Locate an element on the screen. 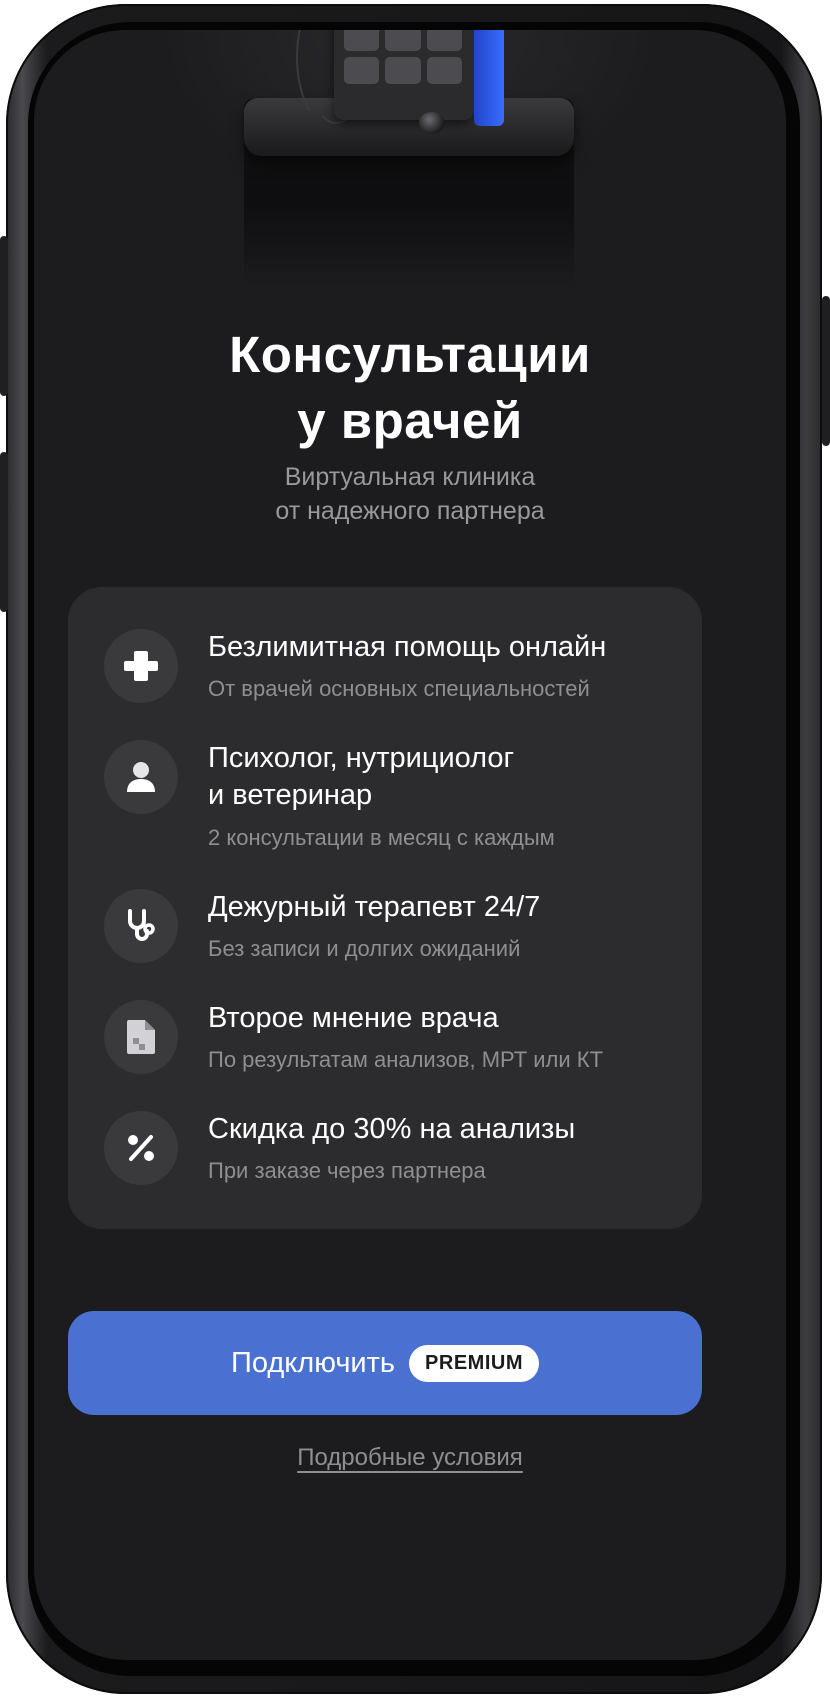  feature-subtitle: При заказе через партнера is located at coordinates (347, 1170).